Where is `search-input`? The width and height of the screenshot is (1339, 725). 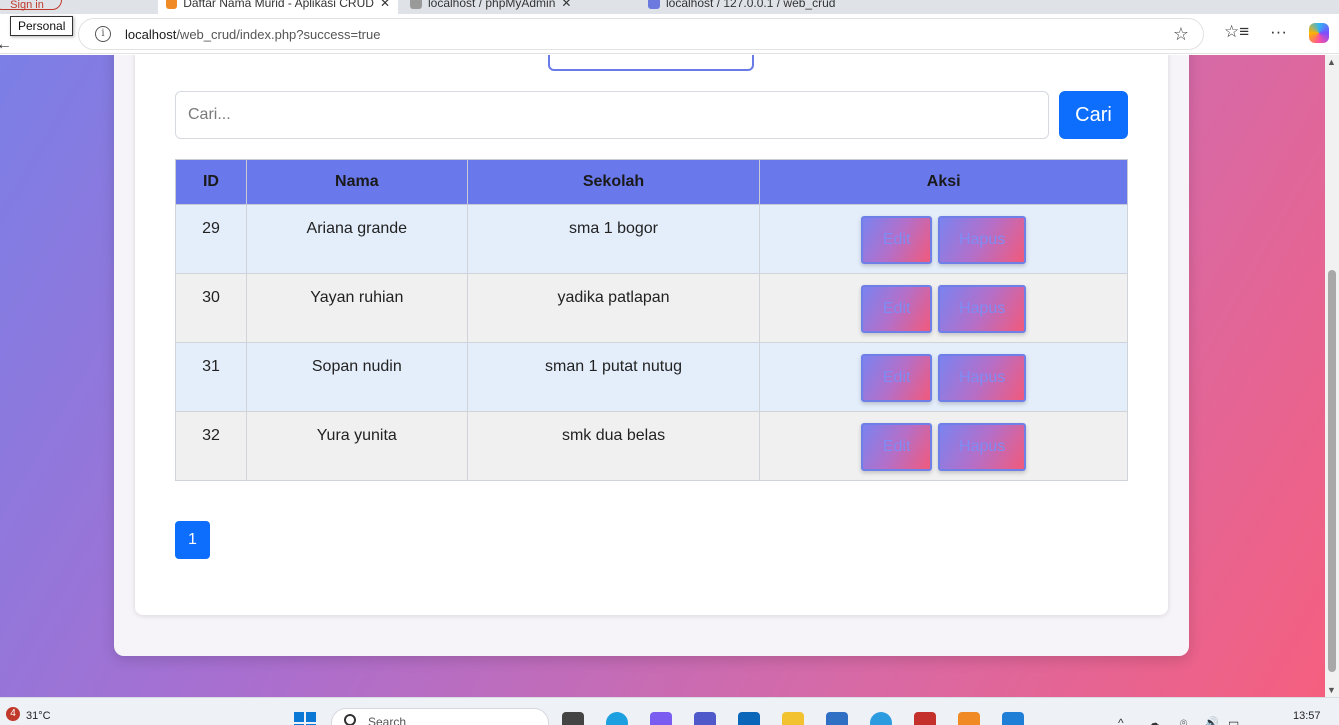
search-input is located at coordinates (612, 115).